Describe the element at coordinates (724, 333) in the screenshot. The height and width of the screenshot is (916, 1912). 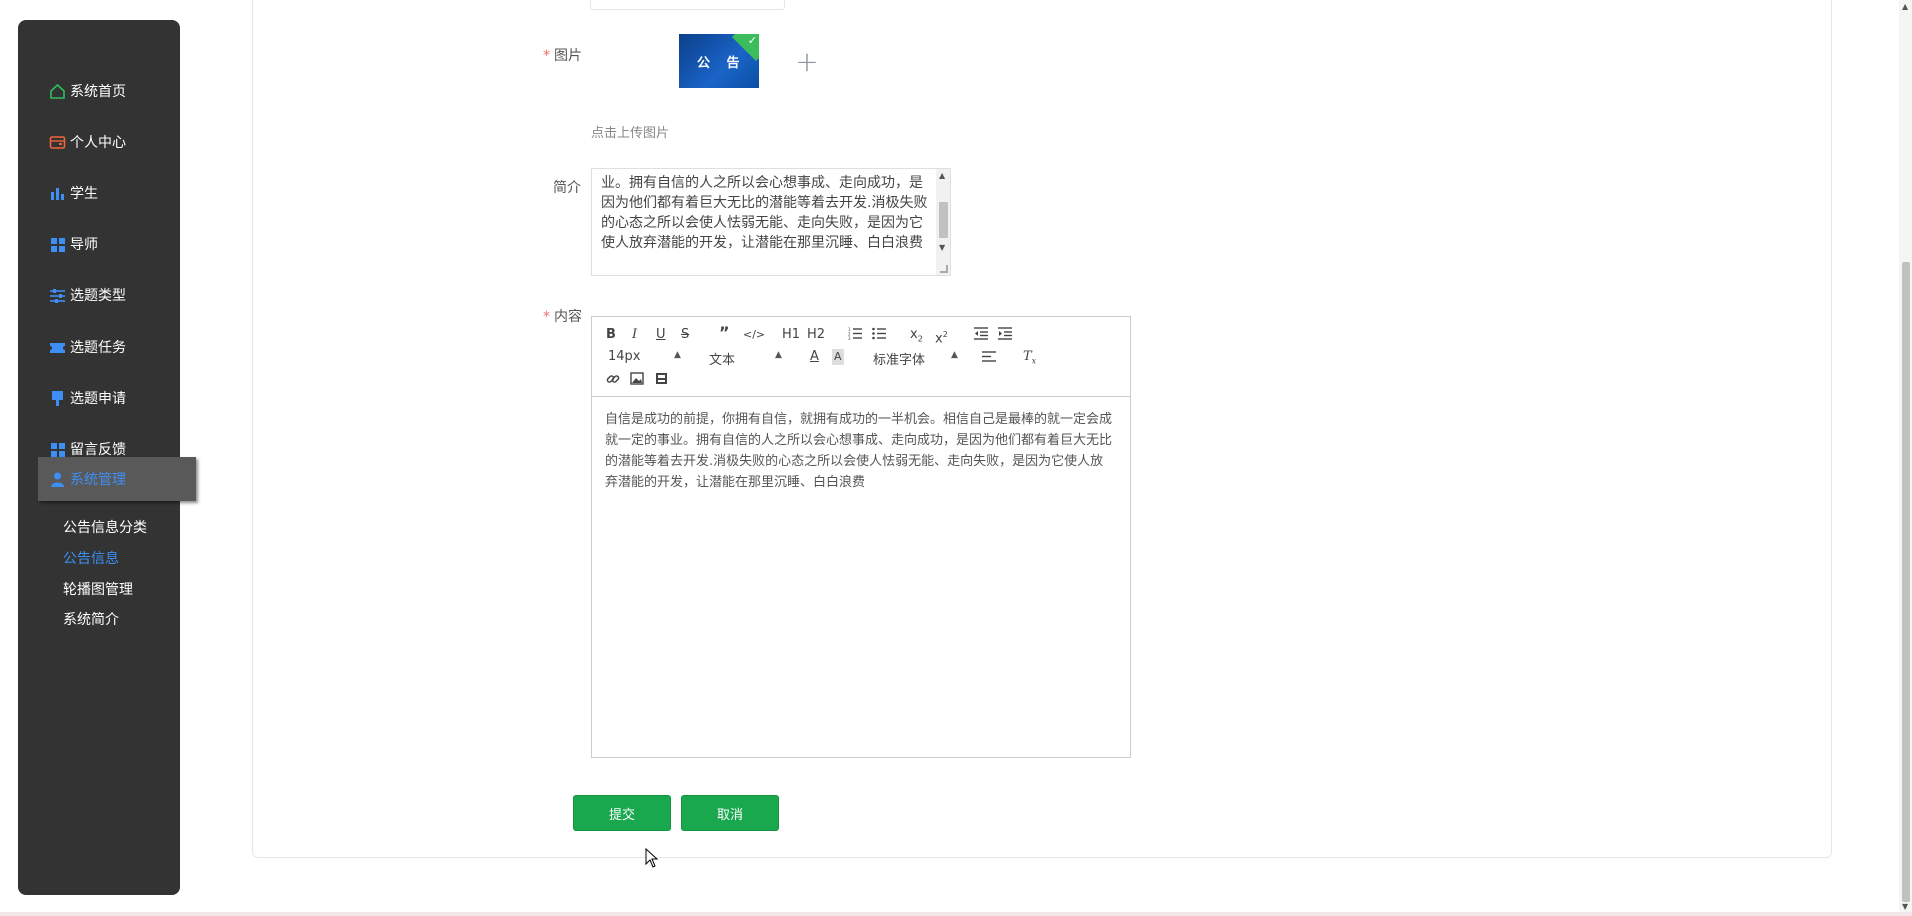
I see `blockquote-icon: ”` at that location.